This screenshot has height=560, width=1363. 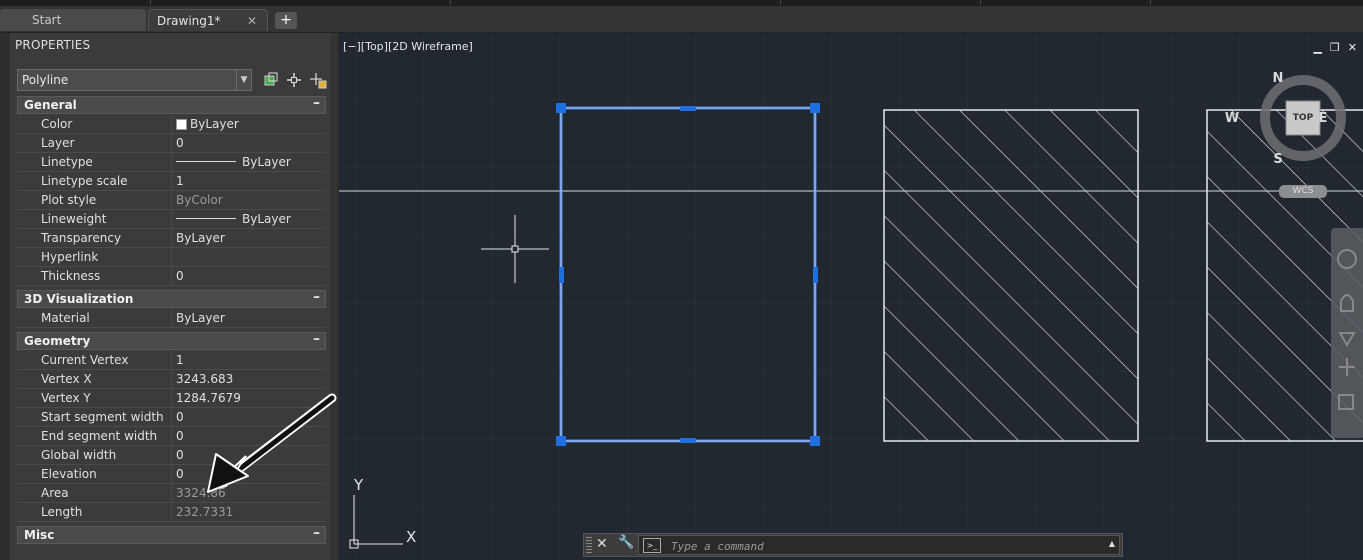 I want to click on ucs-x-label: X, so click(x=411, y=537).